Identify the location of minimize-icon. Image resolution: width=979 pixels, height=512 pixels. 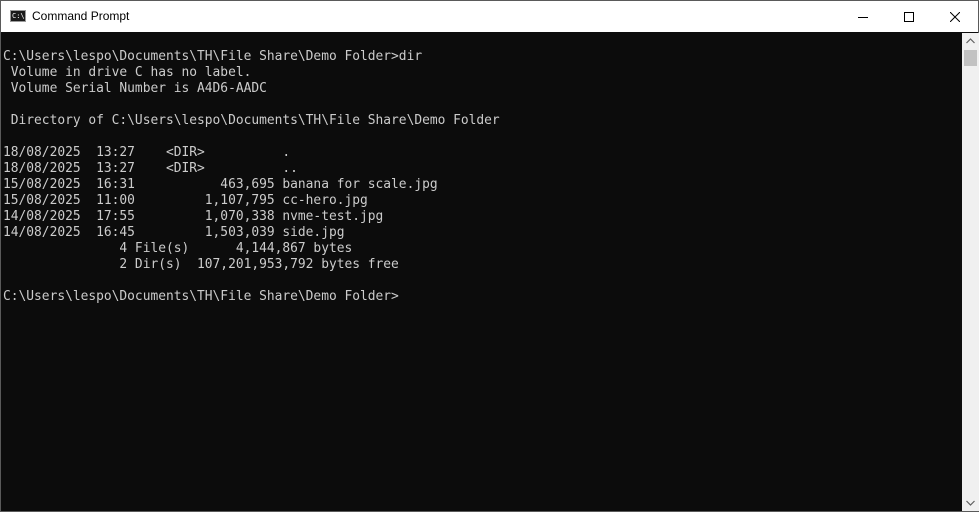
(863, 17).